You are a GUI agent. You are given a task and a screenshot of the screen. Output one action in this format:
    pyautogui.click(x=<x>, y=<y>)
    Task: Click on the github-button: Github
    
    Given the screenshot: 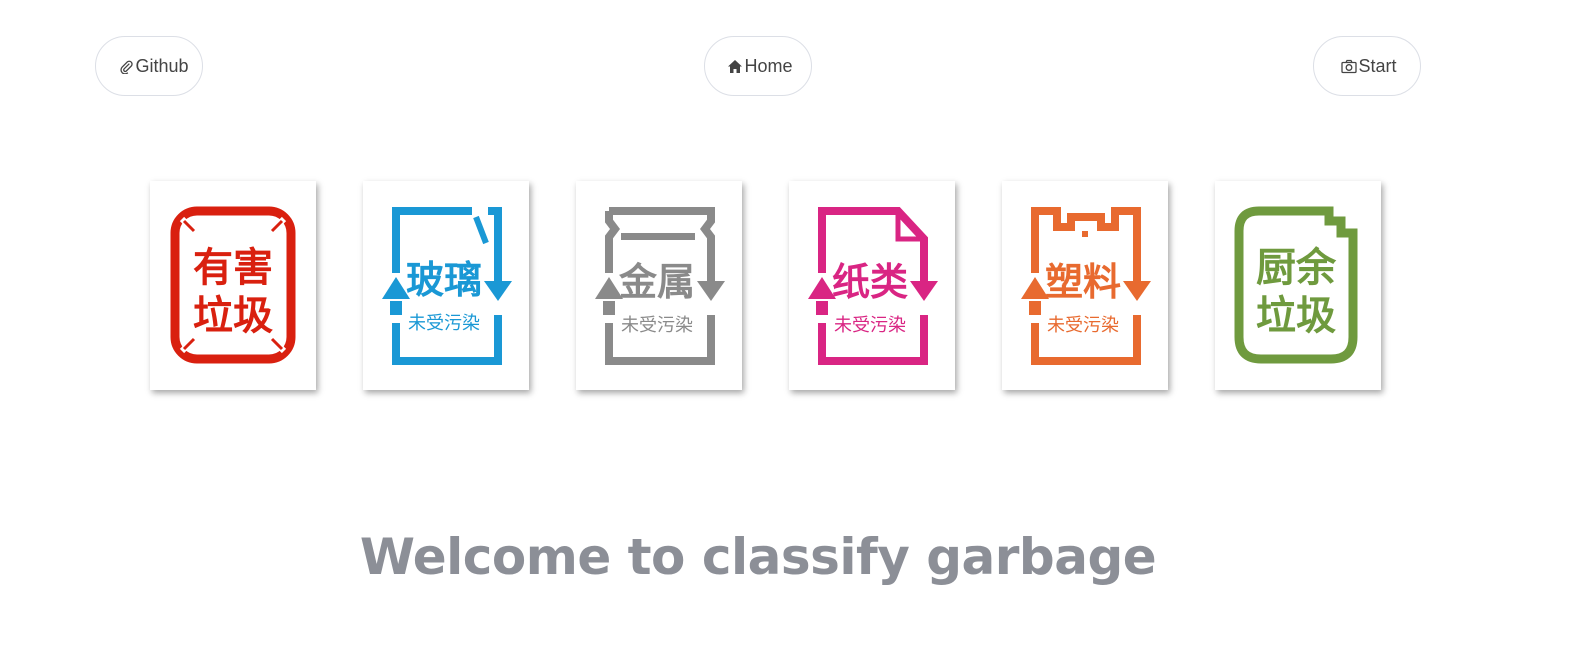 What is the action you would take?
    pyautogui.click(x=149, y=66)
    